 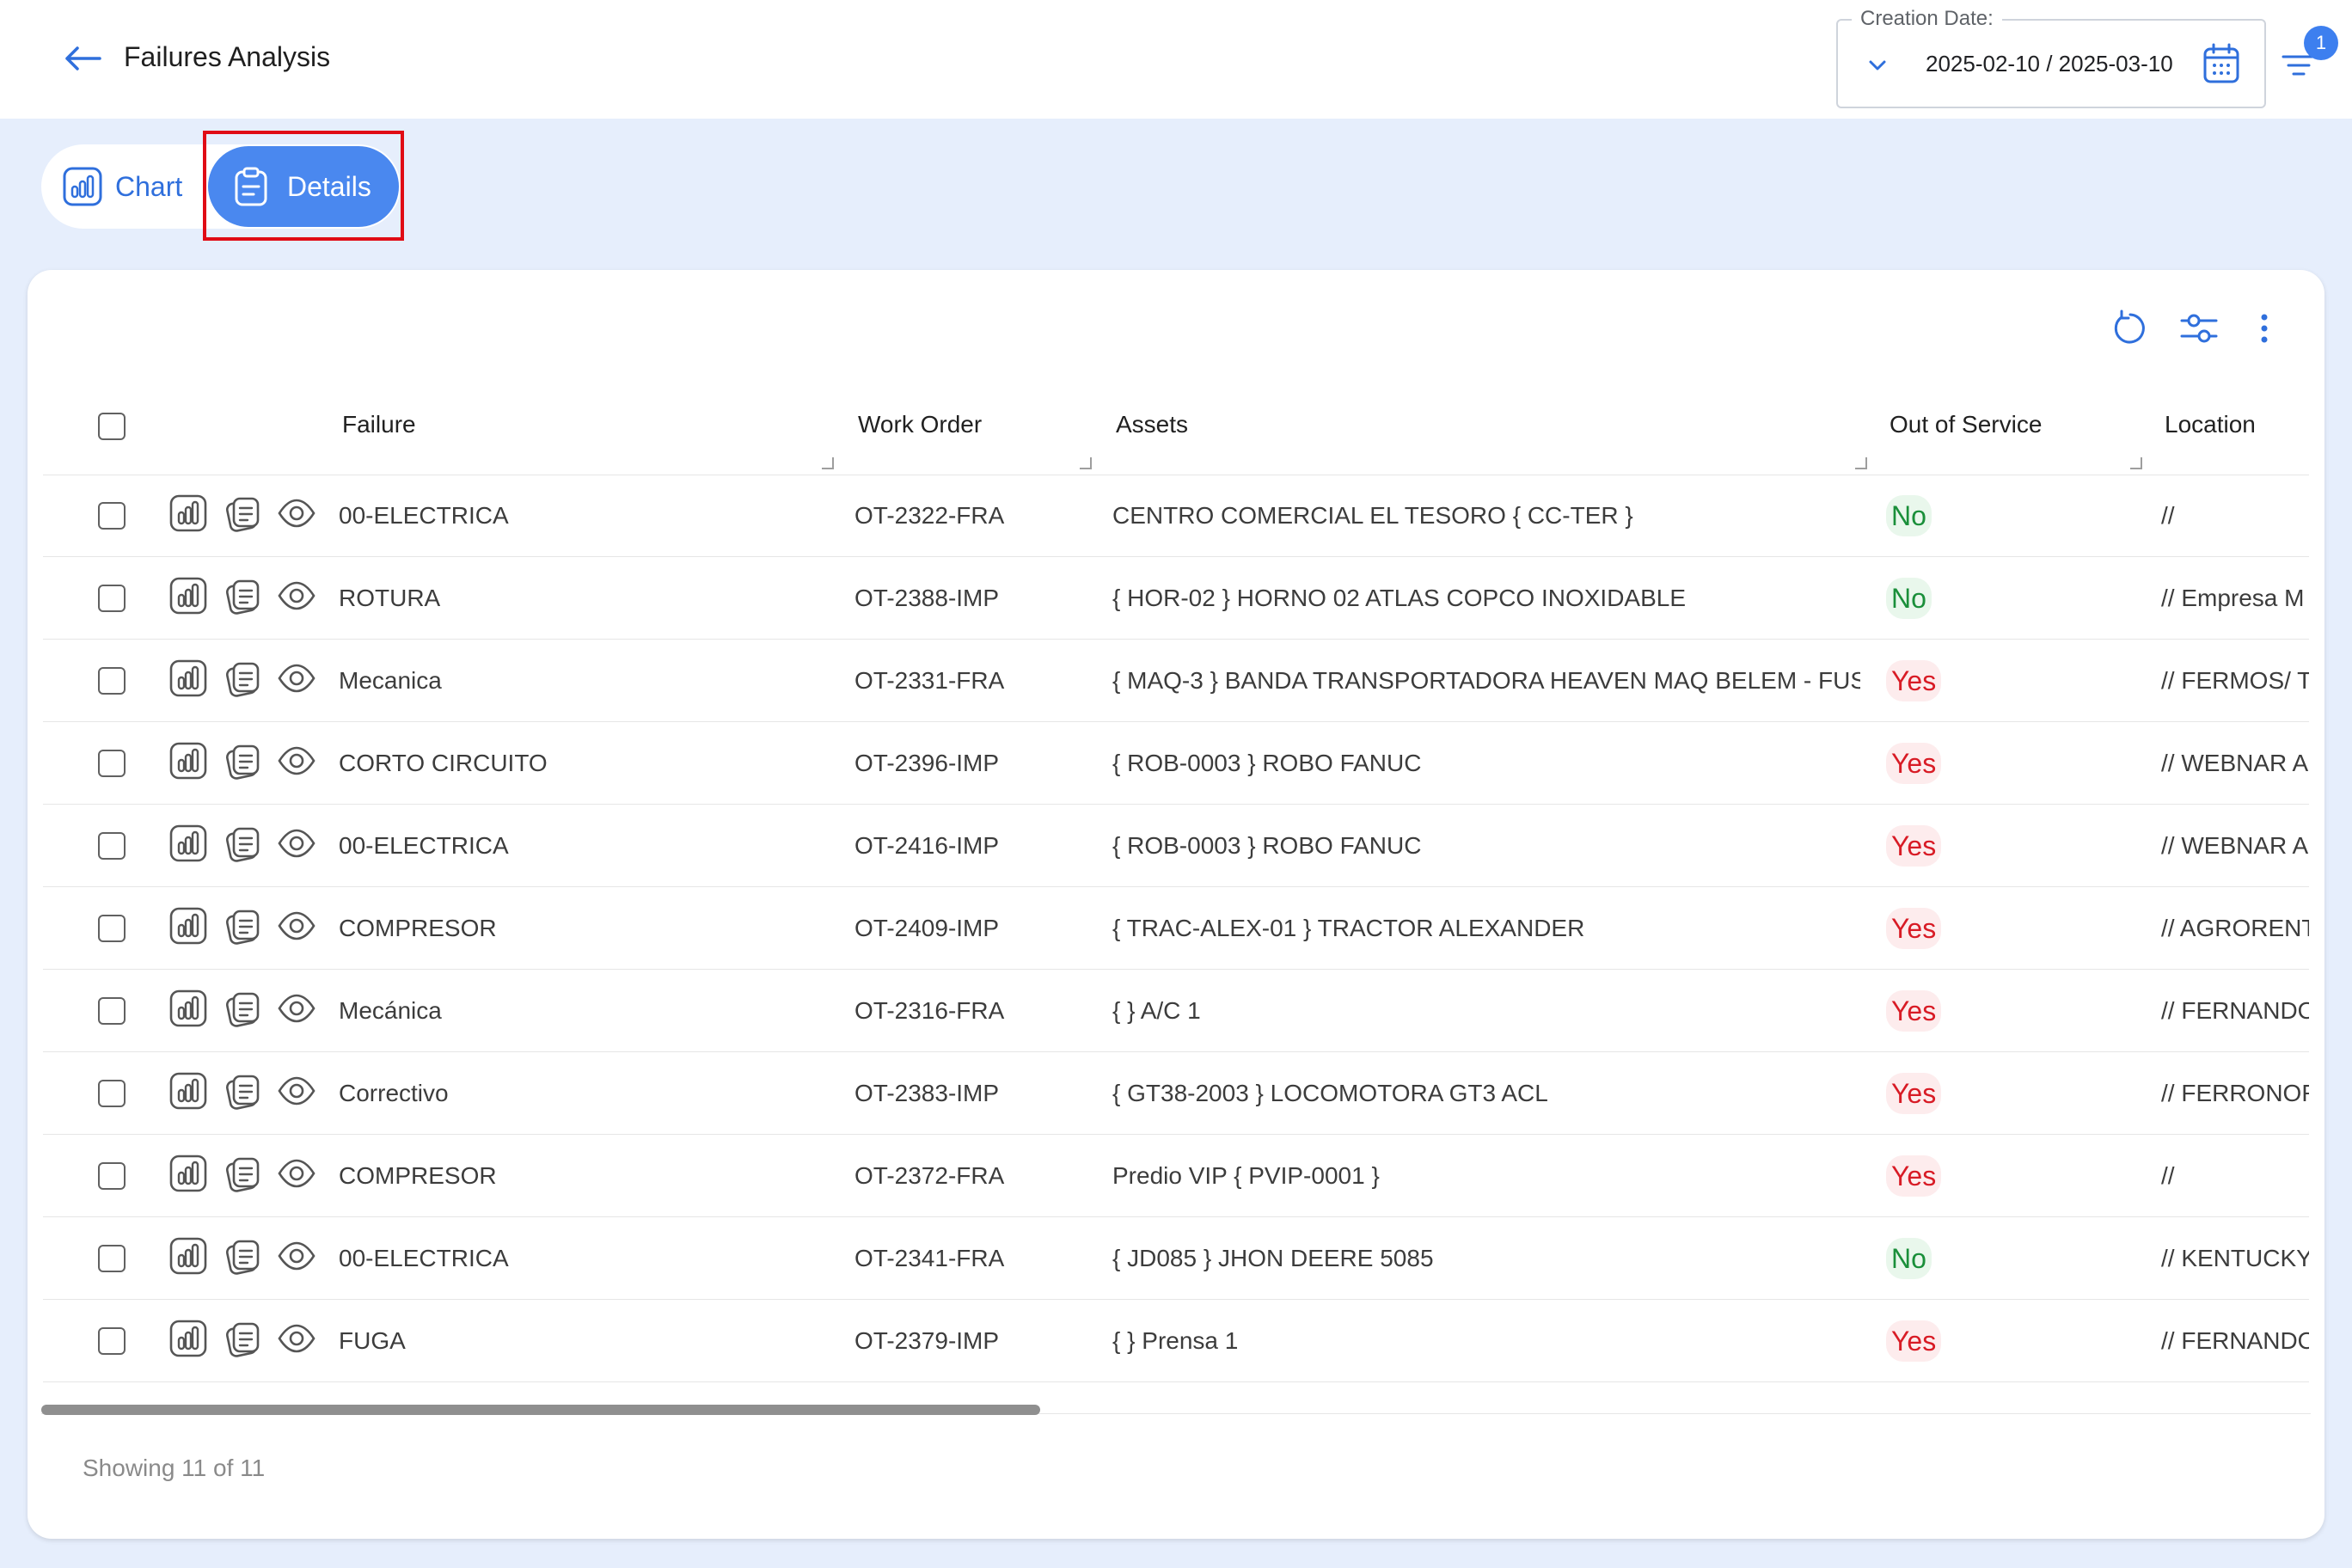 I want to click on back-button, so click(x=82, y=58).